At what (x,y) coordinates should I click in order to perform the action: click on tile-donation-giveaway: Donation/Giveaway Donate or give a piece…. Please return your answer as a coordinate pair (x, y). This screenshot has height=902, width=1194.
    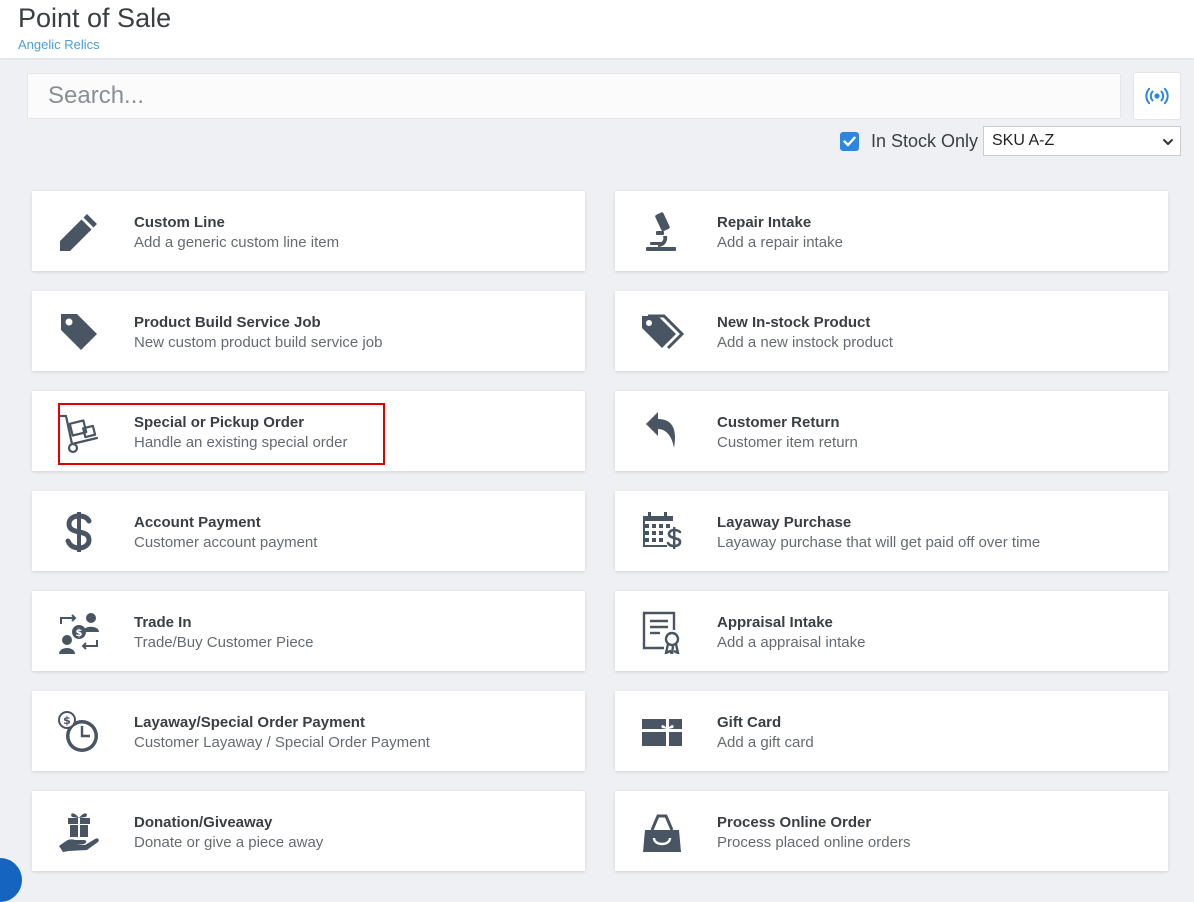
    Looking at the image, I should click on (308, 831).